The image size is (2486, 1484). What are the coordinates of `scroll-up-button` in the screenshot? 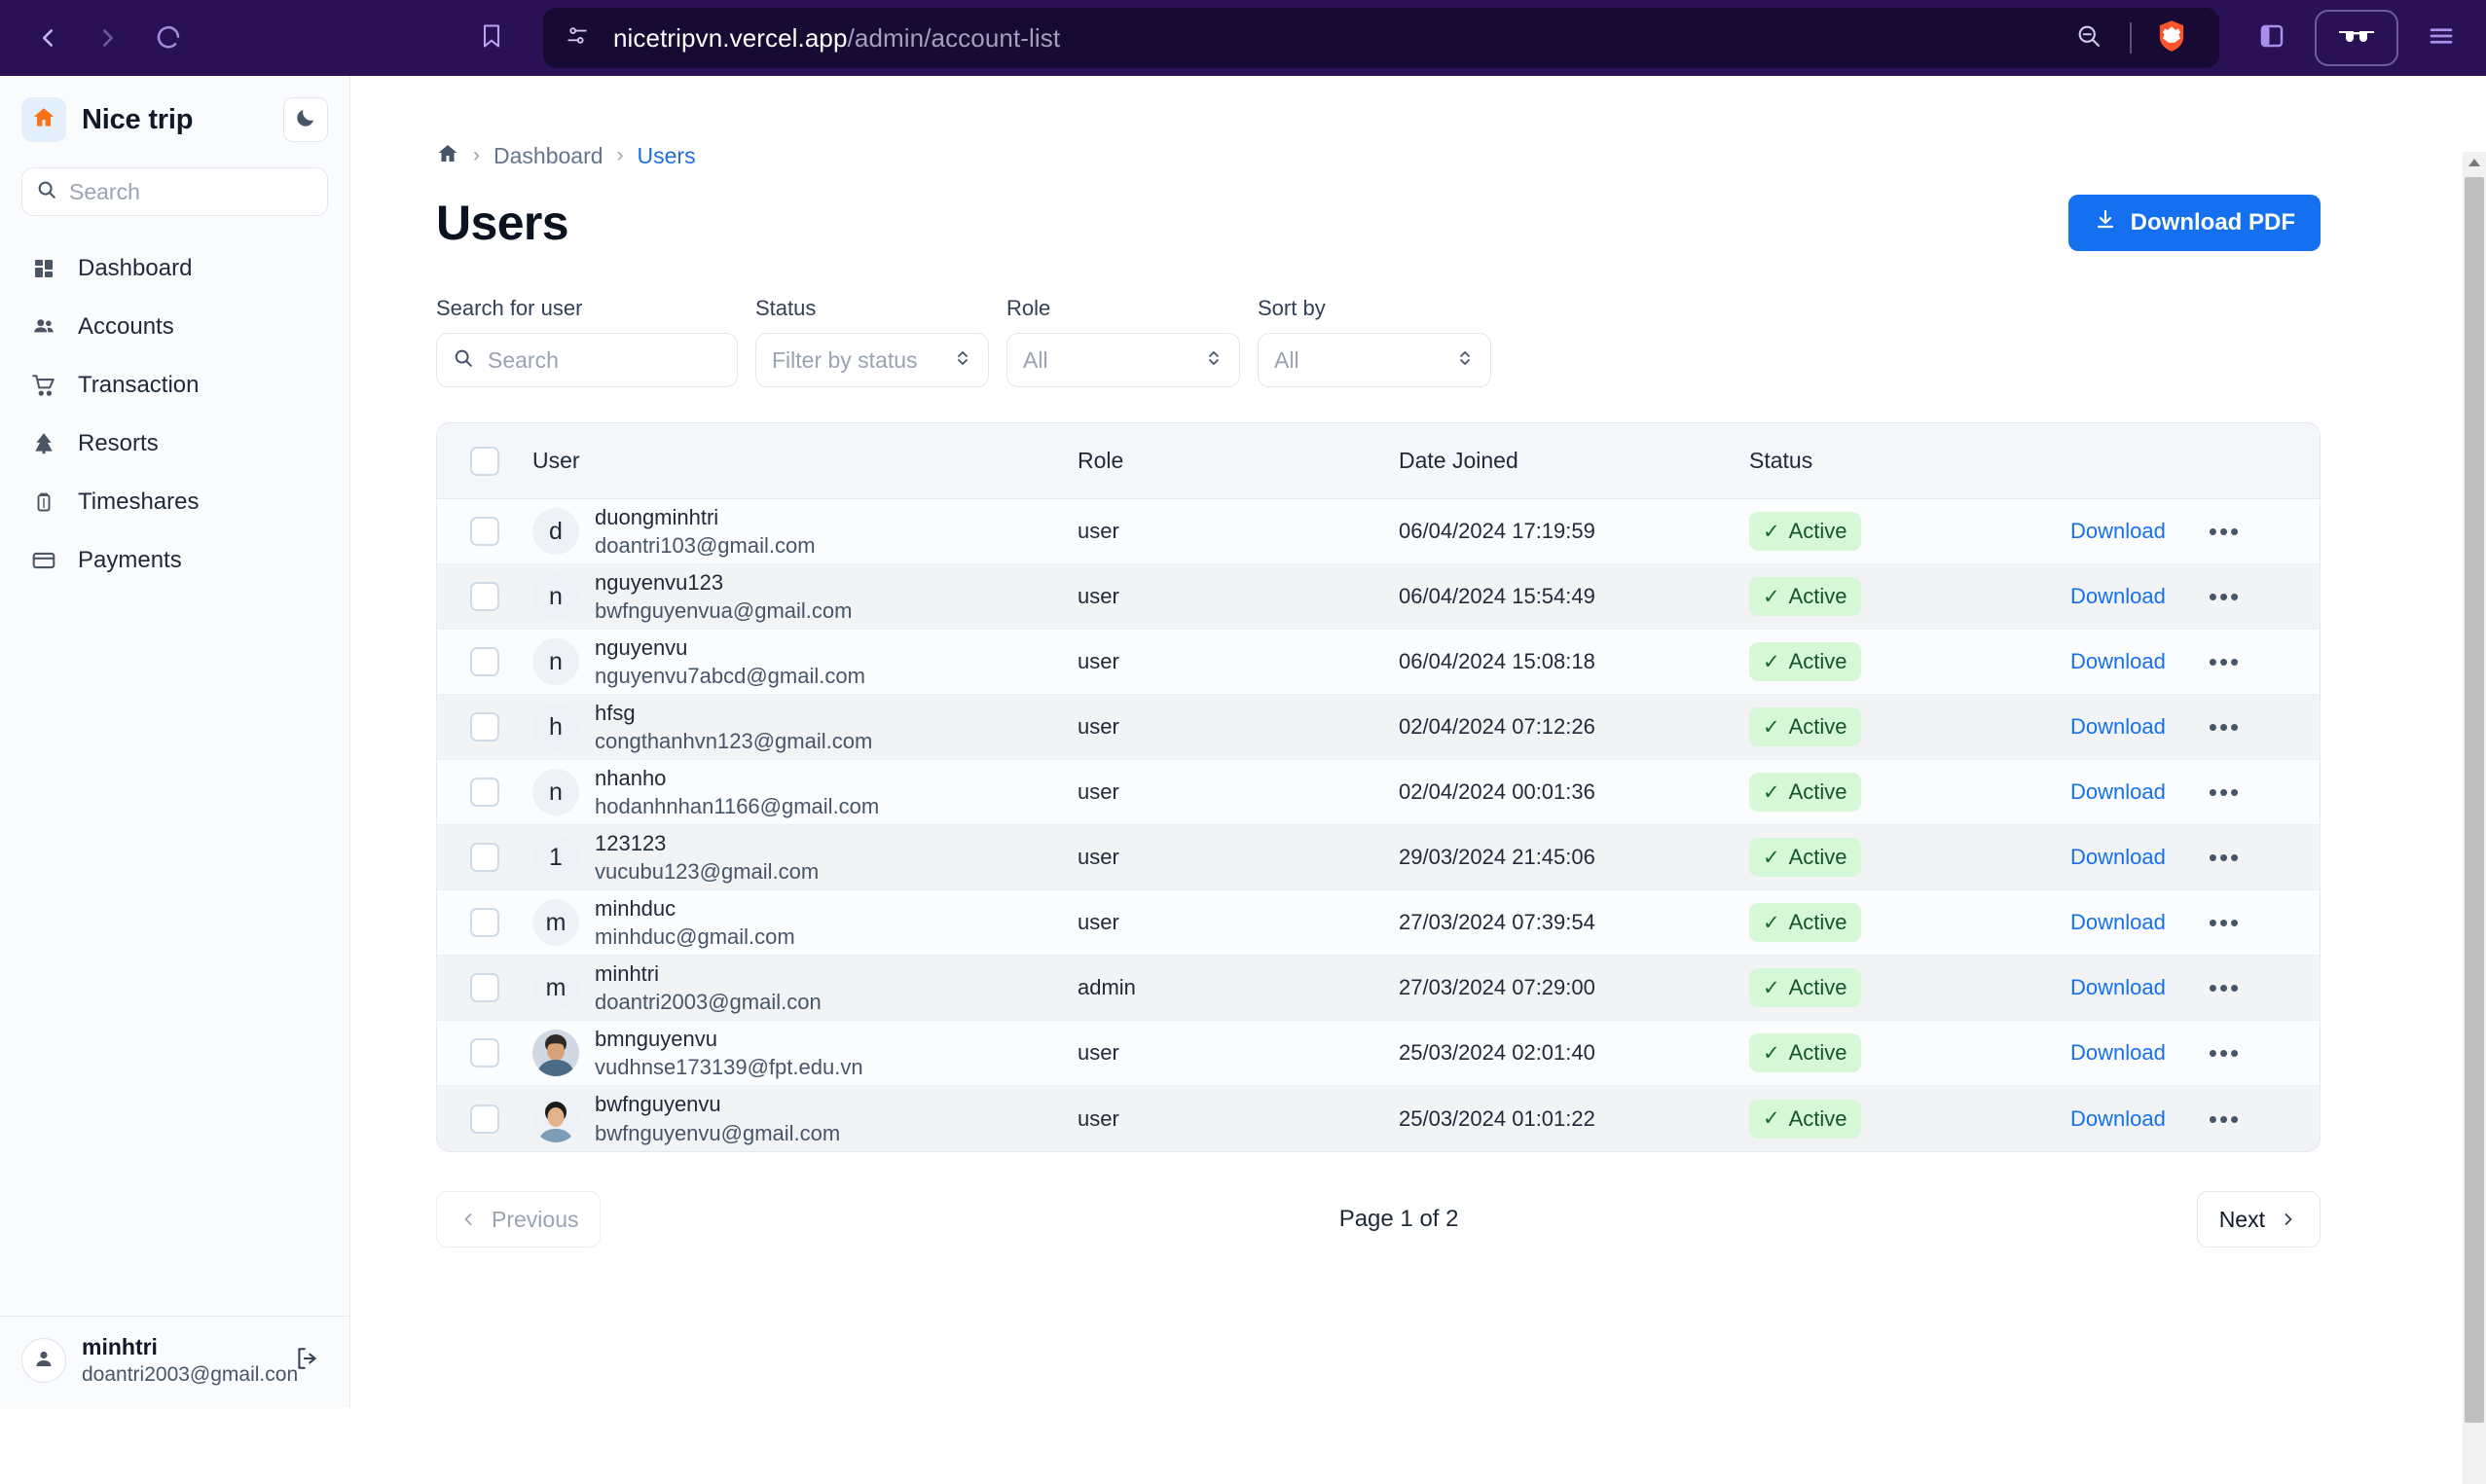 It's located at (2474, 163).